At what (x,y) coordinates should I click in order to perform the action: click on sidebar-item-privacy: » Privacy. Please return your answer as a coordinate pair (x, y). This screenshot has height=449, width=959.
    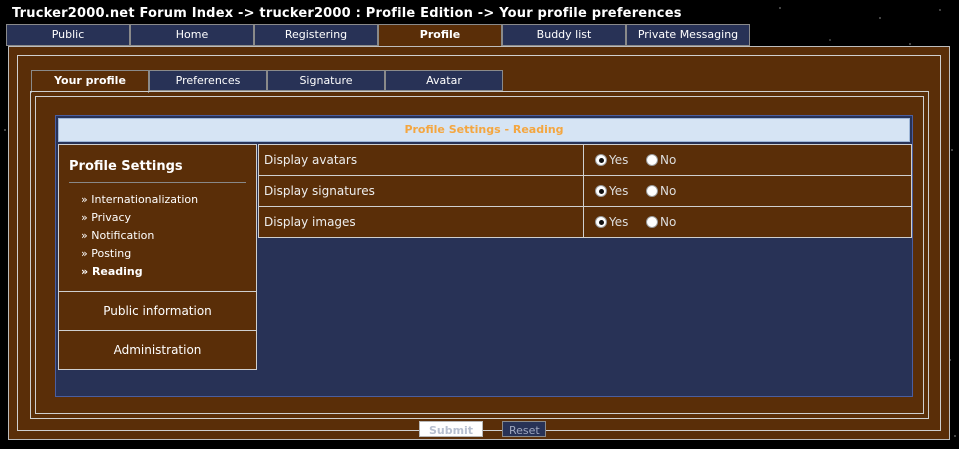
    Looking at the image, I should click on (139, 218).